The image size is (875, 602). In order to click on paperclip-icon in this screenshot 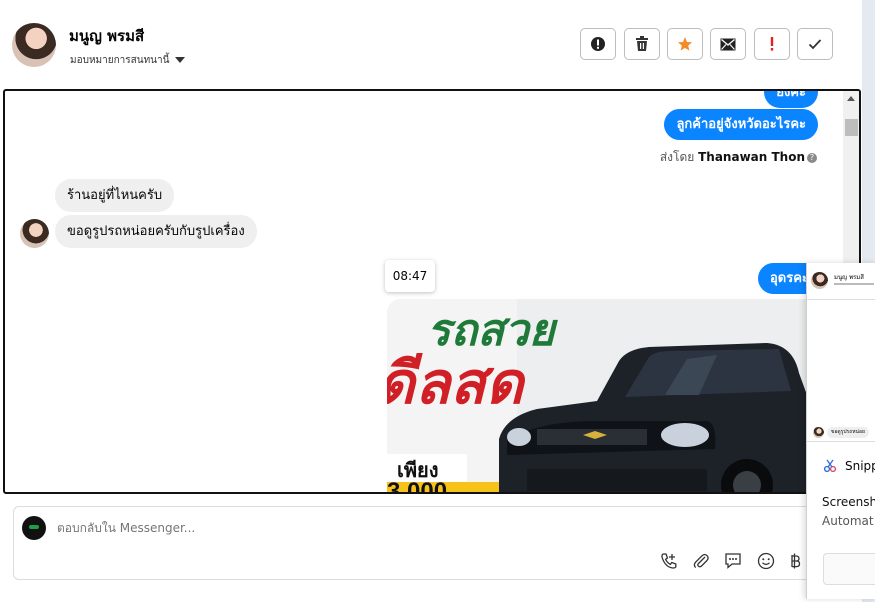, I will do `click(701, 561)`.